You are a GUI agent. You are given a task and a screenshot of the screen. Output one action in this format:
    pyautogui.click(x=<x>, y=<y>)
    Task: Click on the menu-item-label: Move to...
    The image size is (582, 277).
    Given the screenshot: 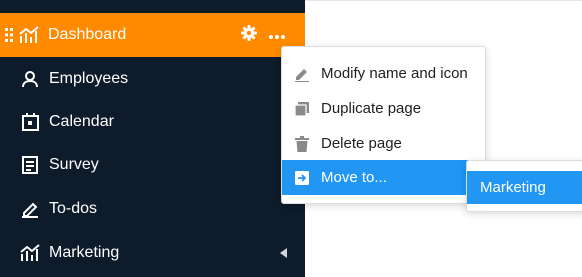 What is the action you would take?
    pyautogui.click(x=354, y=177)
    